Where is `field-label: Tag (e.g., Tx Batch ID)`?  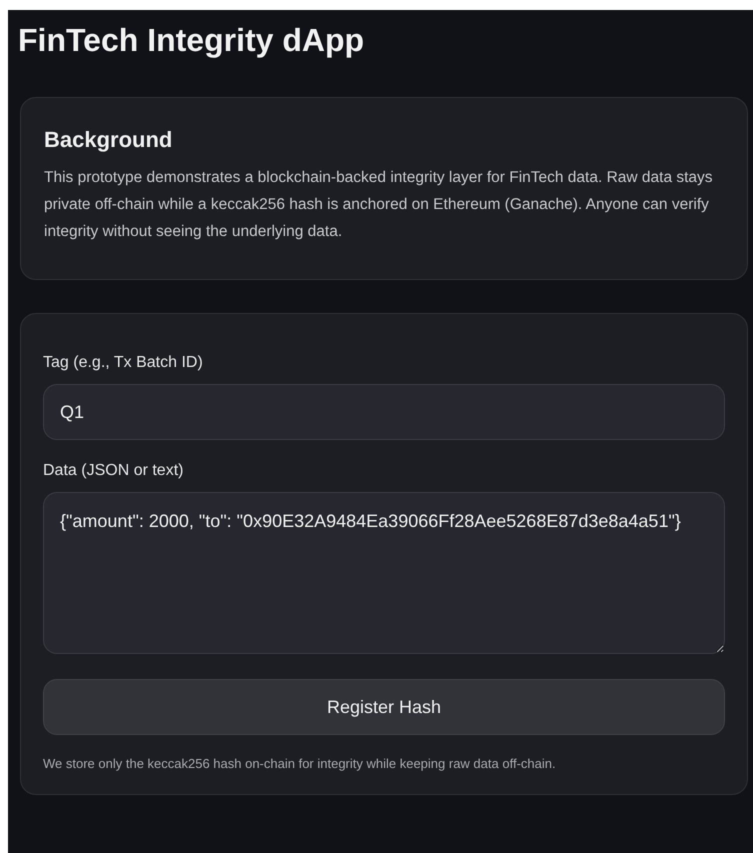
field-label: Tag (e.g., Tx Batch ID) is located at coordinates (123, 363).